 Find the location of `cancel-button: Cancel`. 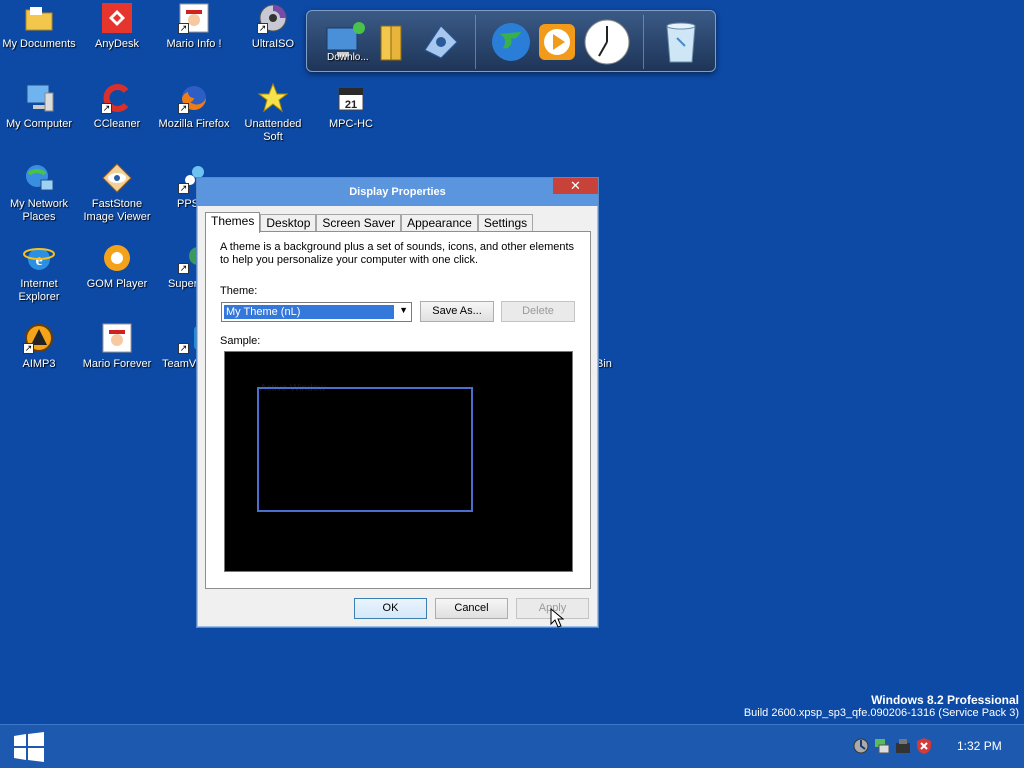

cancel-button: Cancel is located at coordinates (471, 608).